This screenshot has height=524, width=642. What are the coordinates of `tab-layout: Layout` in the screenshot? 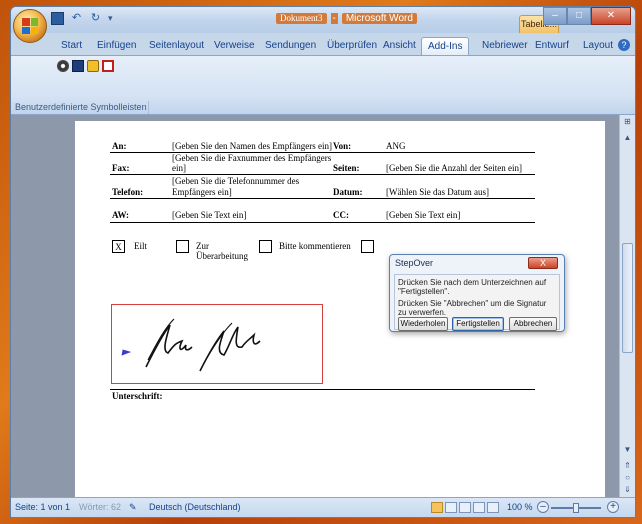 It's located at (598, 46).